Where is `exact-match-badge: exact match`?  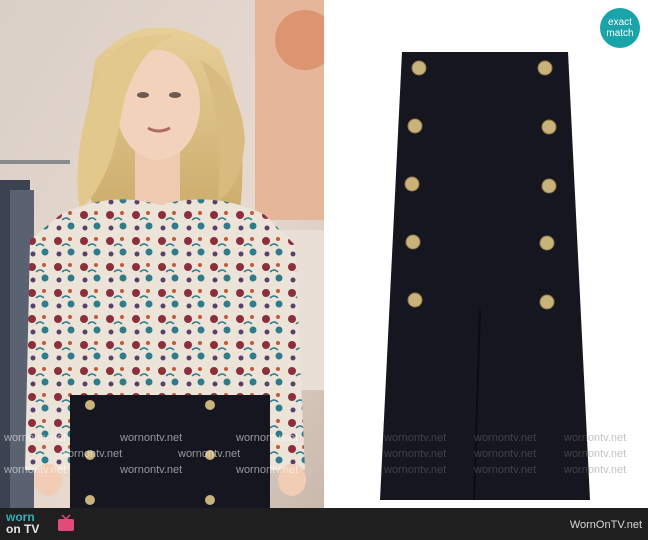
exact-match-badge: exact match is located at coordinates (620, 28).